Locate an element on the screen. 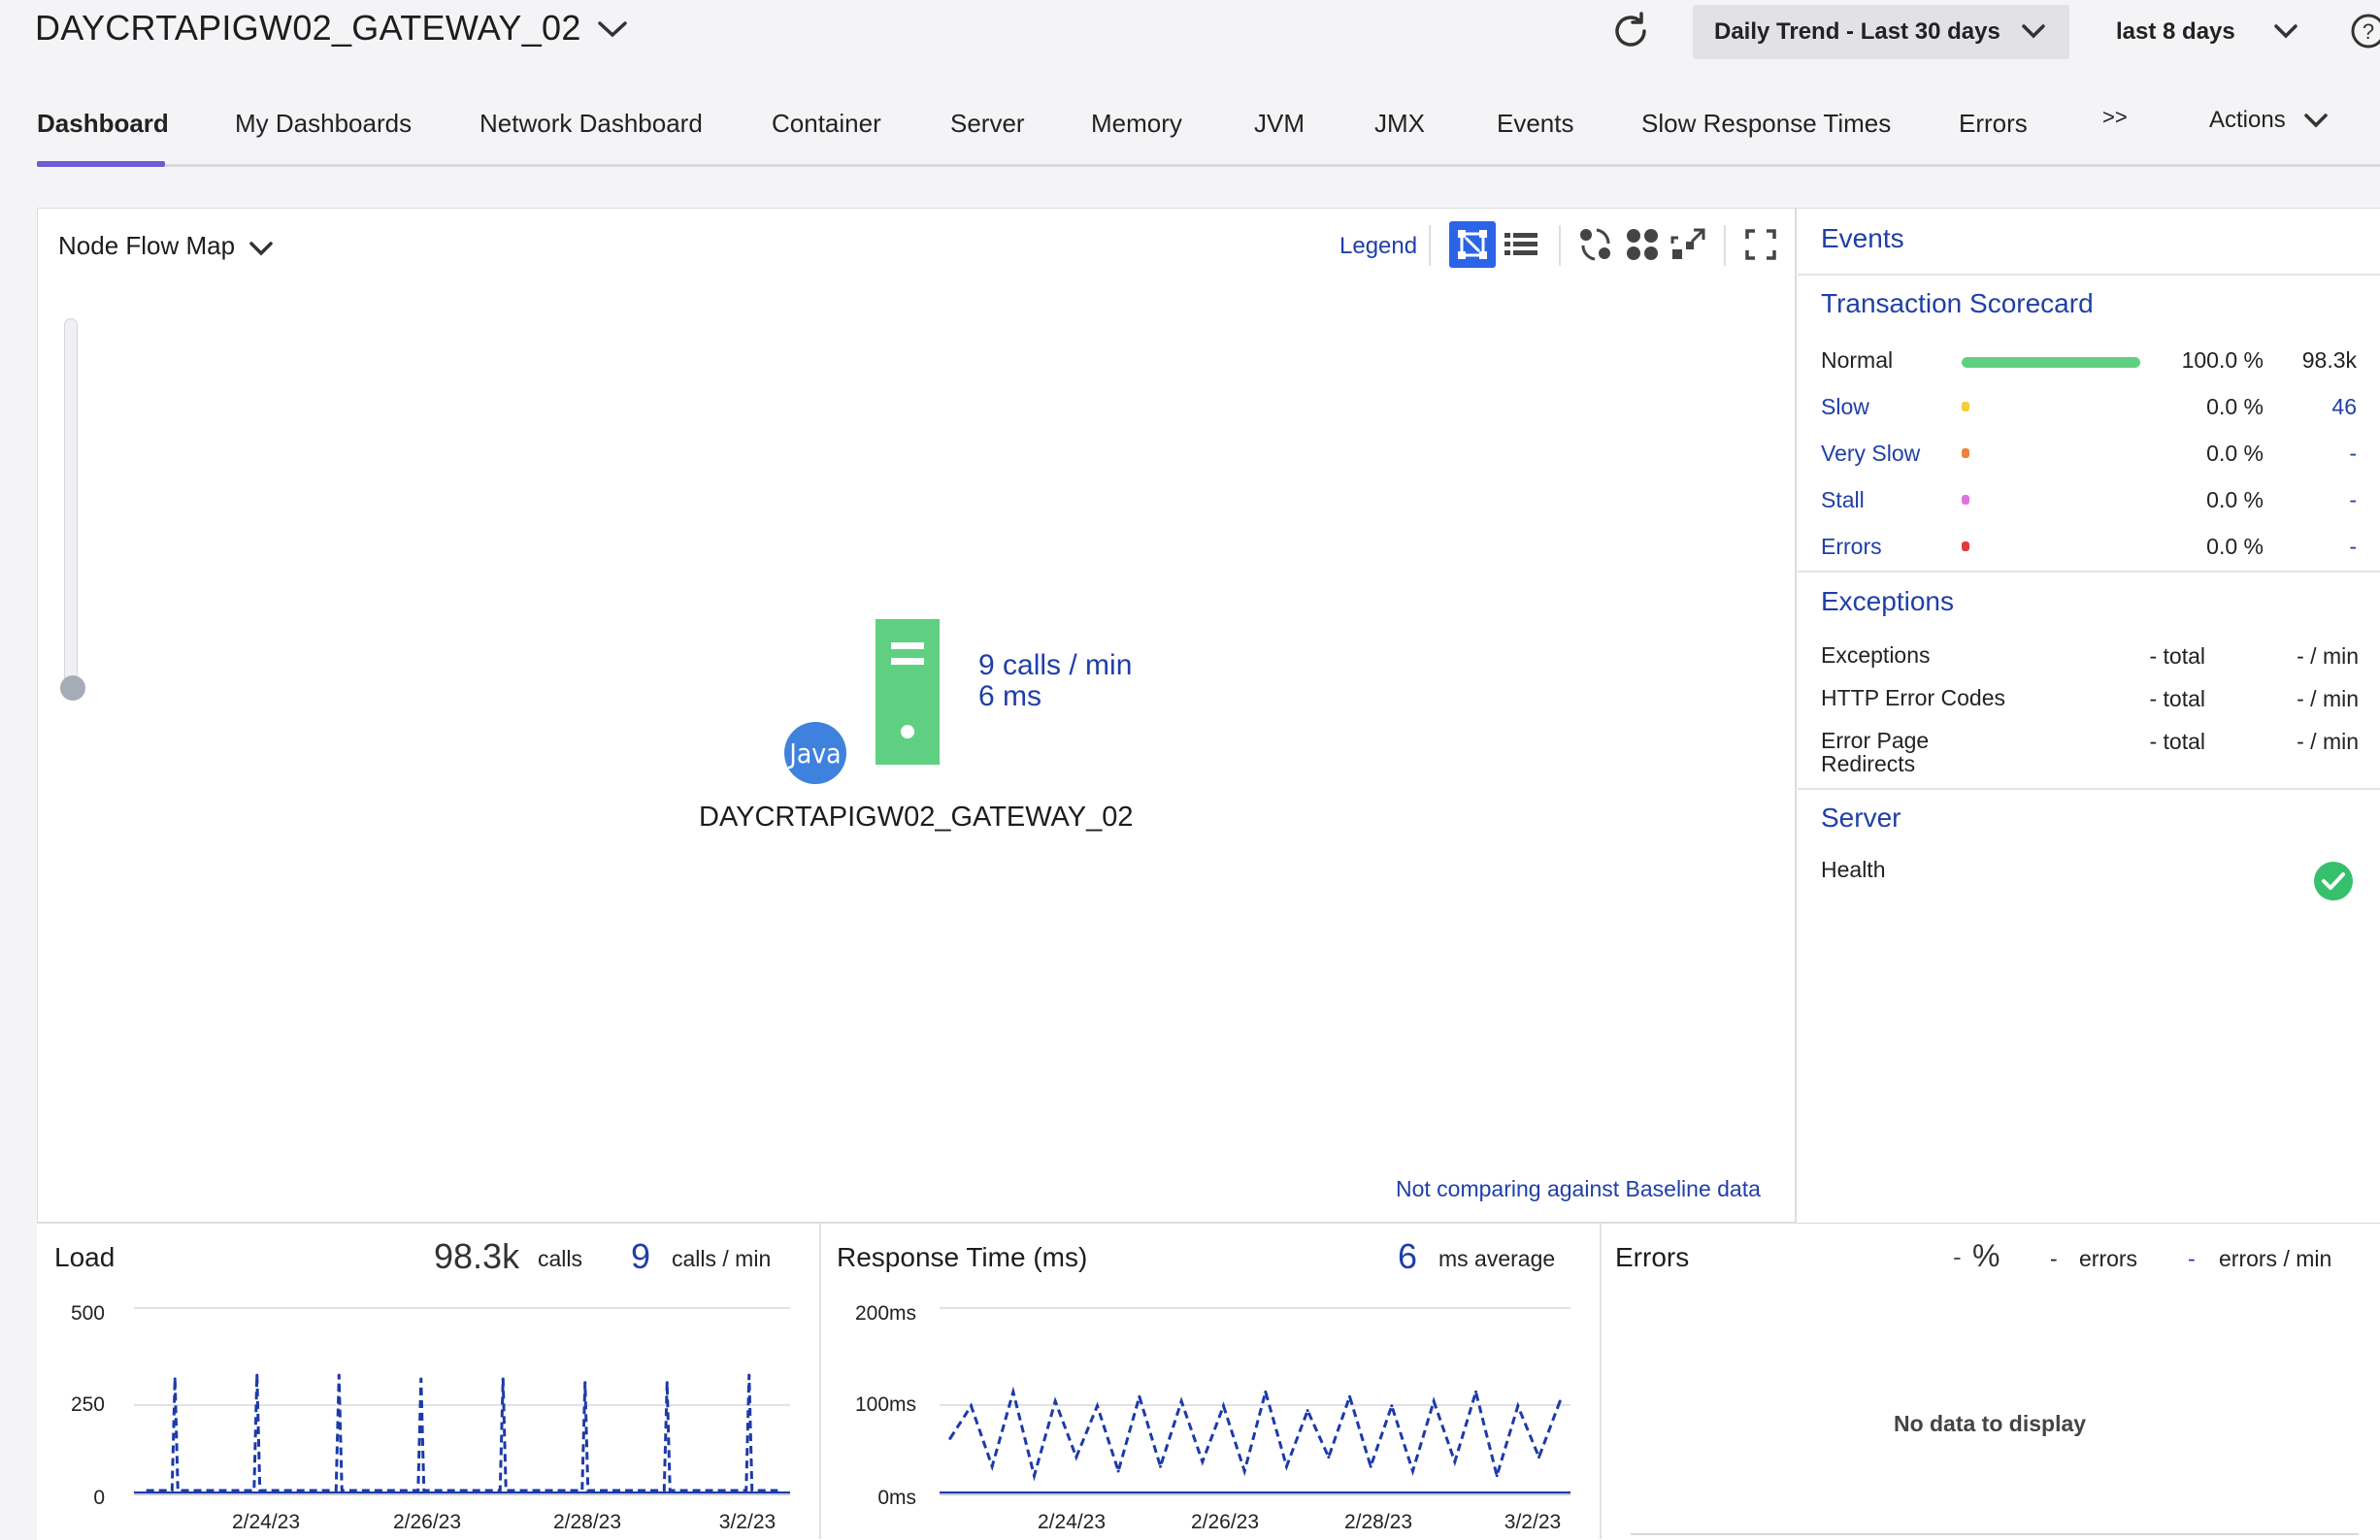 This screenshot has height=1540, width=2380. errors-rate: - is located at coordinates (2192, 1258).